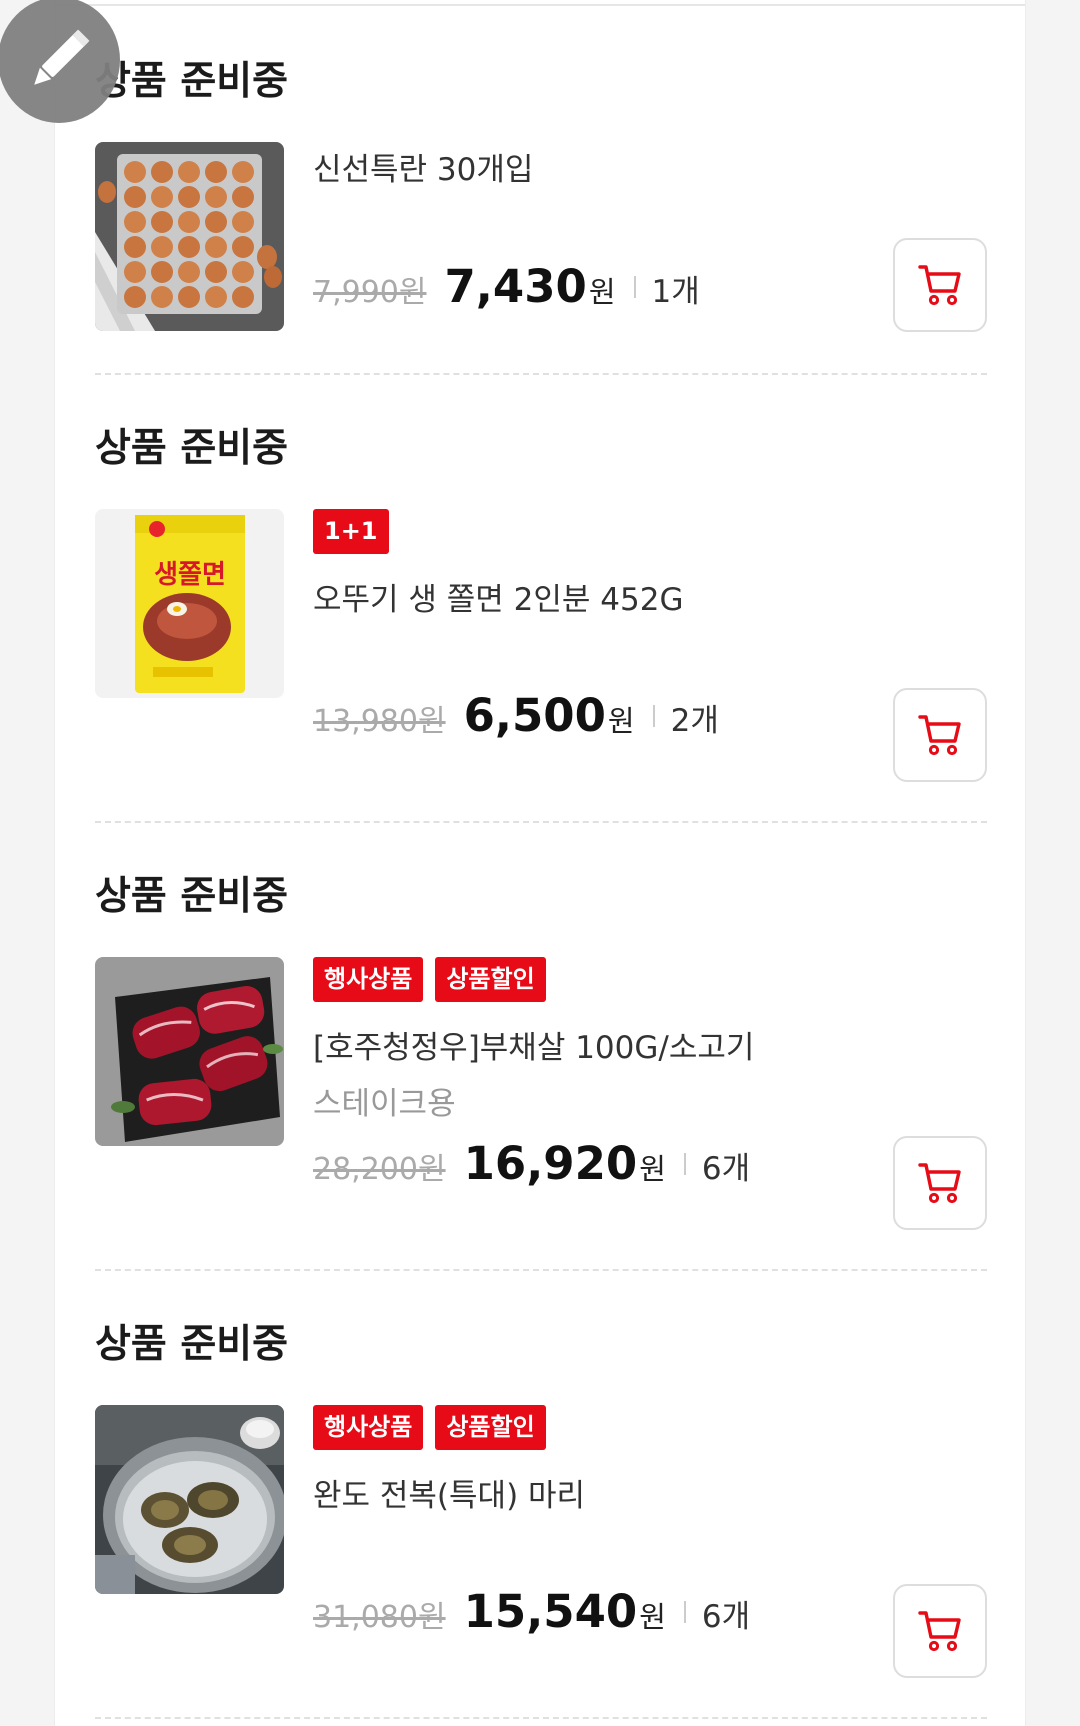  Describe the element at coordinates (370, 292) in the screenshot. I see `original-price: 7,990원` at that location.